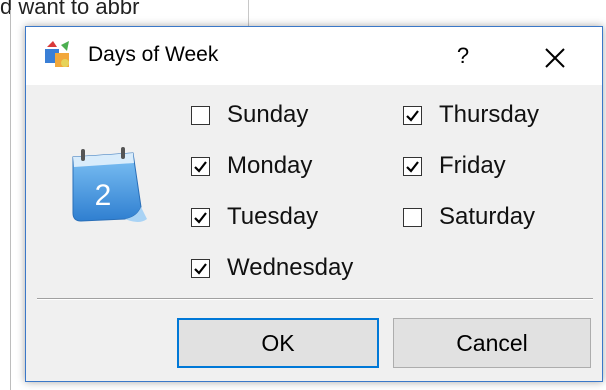 This screenshot has height=390, width=606. What do you see at coordinates (57, 54) in the screenshot?
I see `app-icon` at bounding box center [57, 54].